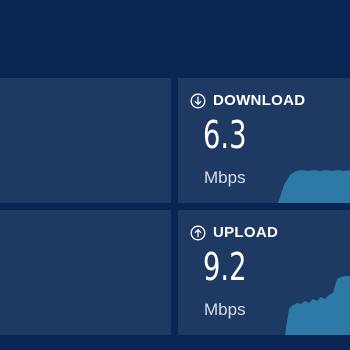 This screenshot has width=350, height=350. Describe the element at coordinates (198, 100) in the screenshot. I see `arrow-down-circle-icon` at that location.